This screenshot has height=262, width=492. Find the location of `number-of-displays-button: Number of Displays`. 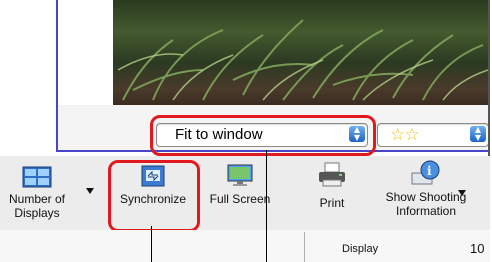

number-of-displays-button: Number of Displays is located at coordinates (37, 190).